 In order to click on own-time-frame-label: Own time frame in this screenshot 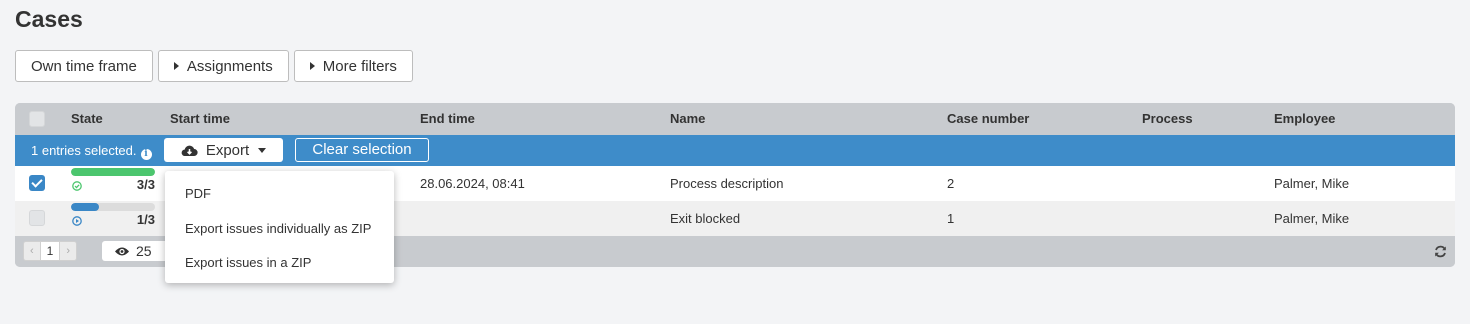, I will do `click(84, 66)`.